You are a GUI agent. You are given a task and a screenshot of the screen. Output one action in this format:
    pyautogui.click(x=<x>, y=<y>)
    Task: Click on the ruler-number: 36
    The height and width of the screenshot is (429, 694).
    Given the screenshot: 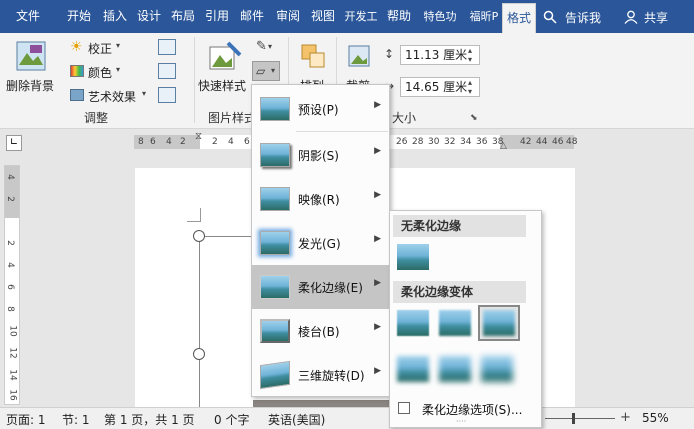 What is the action you would take?
    pyautogui.click(x=482, y=142)
    